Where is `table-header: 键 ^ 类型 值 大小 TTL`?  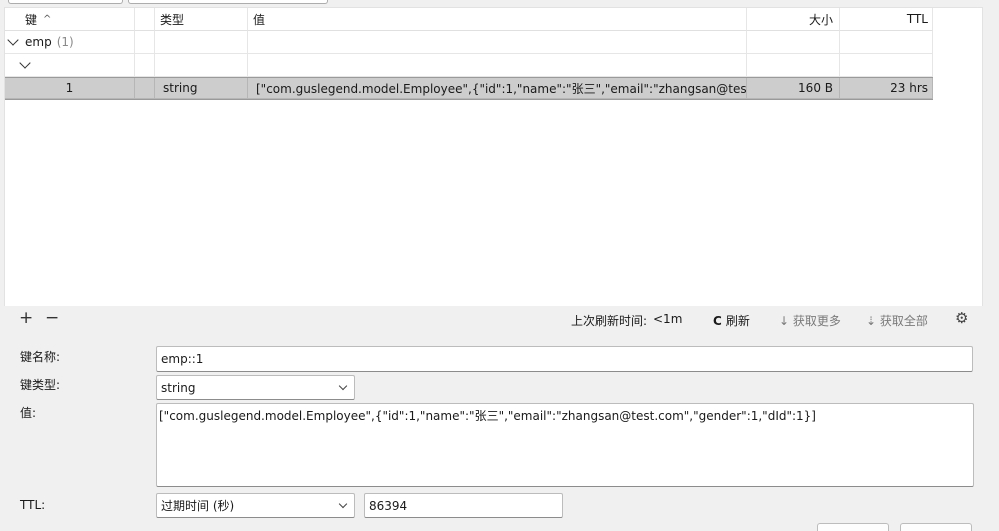
table-header: 键 ^ 类型 值 大小 TTL is located at coordinates (469, 19).